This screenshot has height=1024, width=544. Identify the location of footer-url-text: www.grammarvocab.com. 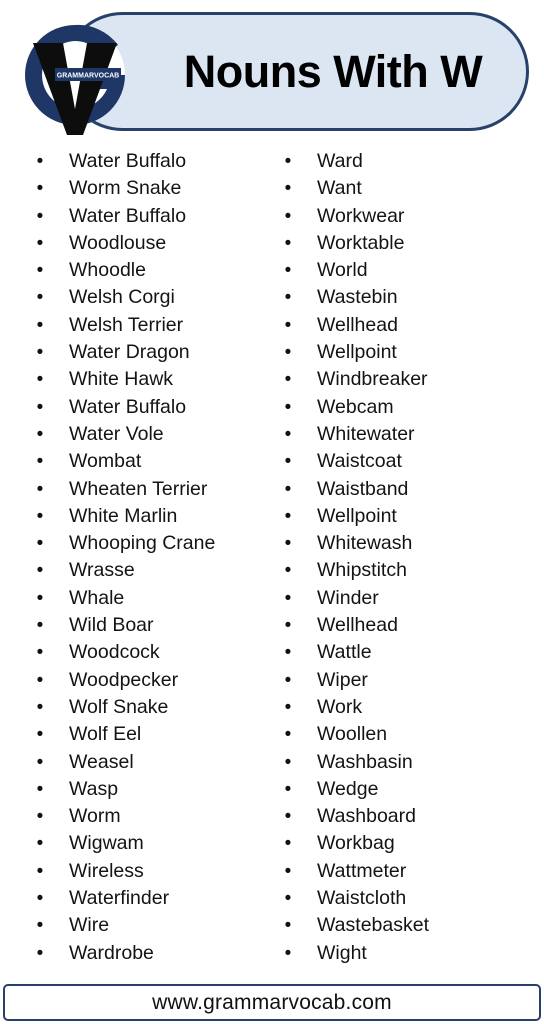
(272, 1002).